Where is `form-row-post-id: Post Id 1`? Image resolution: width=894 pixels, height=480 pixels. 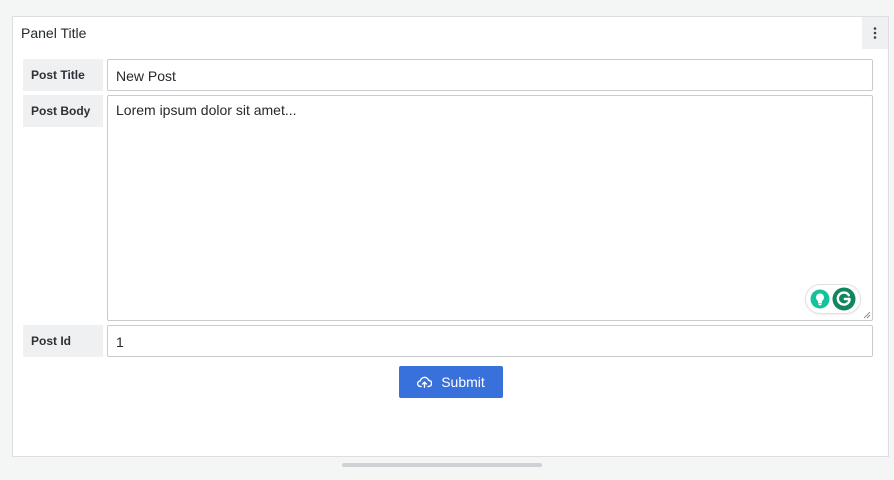 form-row-post-id: Post Id 1 is located at coordinates (448, 341).